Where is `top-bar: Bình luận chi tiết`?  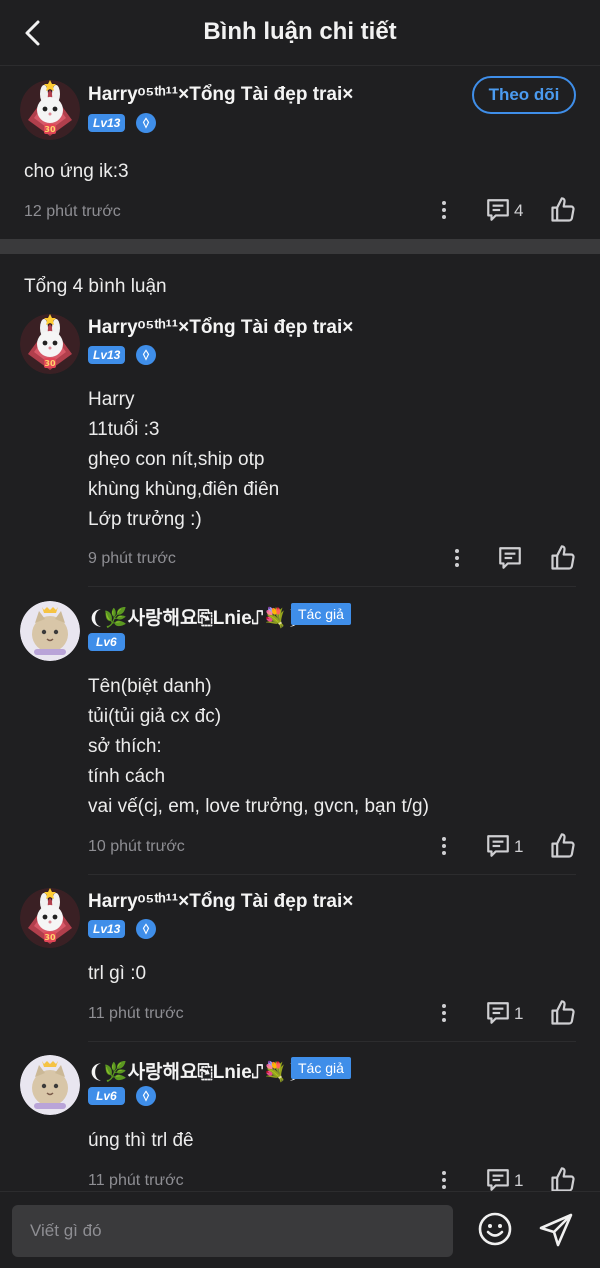
top-bar: Bình luận chi tiết is located at coordinates (300, 33).